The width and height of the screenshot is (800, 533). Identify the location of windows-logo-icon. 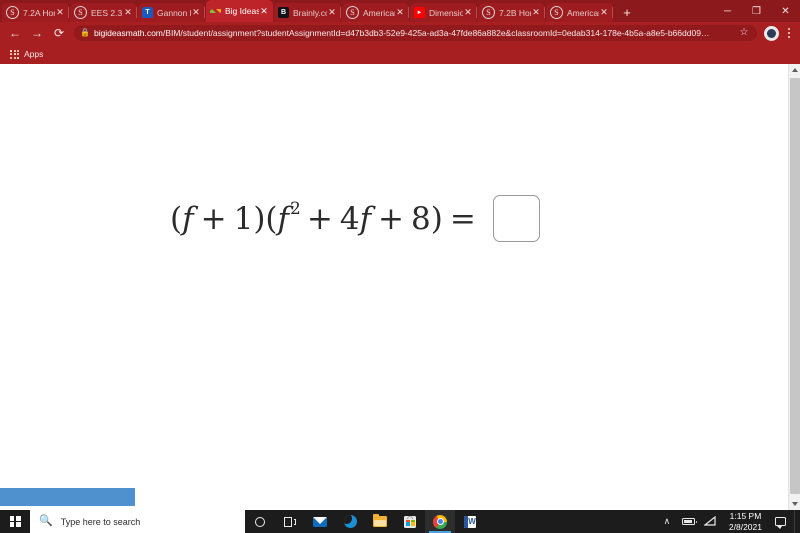
(15, 521).